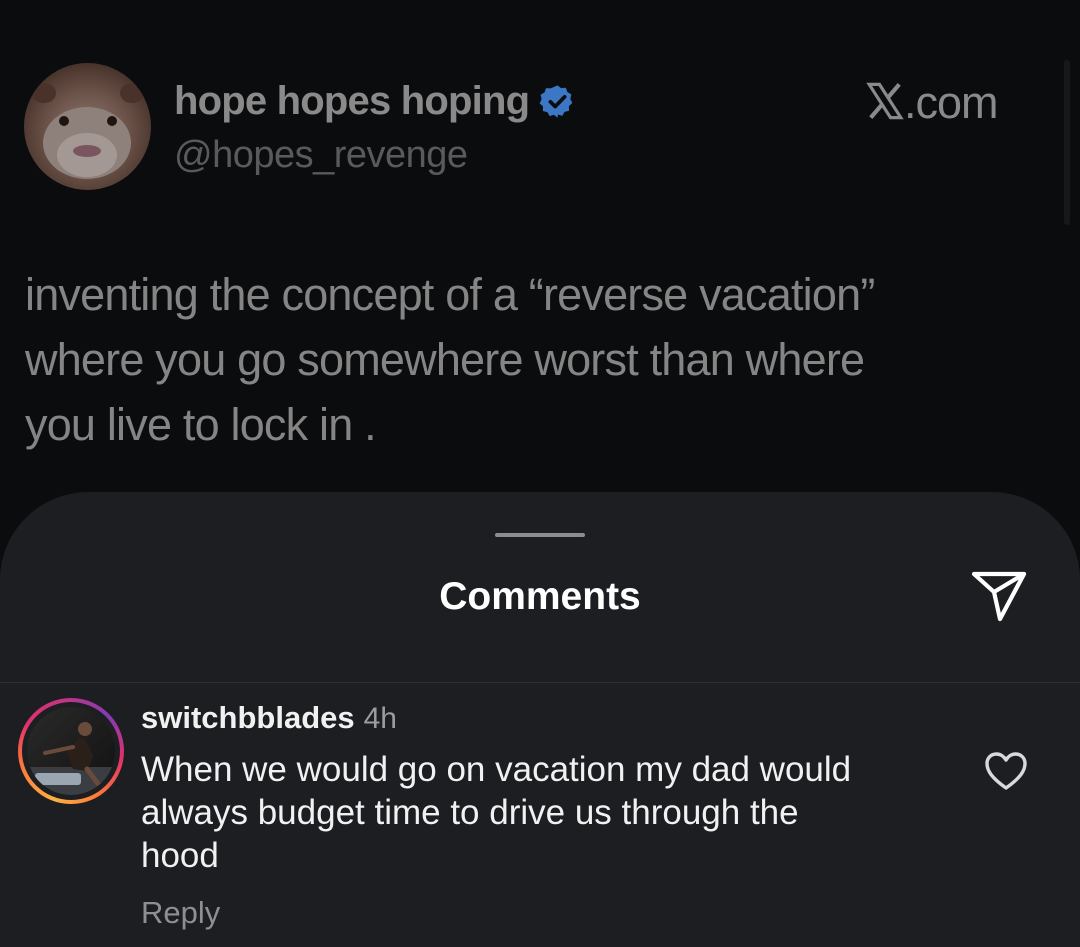 The image size is (1080, 947). Describe the element at coordinates (1067, 142) in the screenshot. I see `scrollbar` at that location.